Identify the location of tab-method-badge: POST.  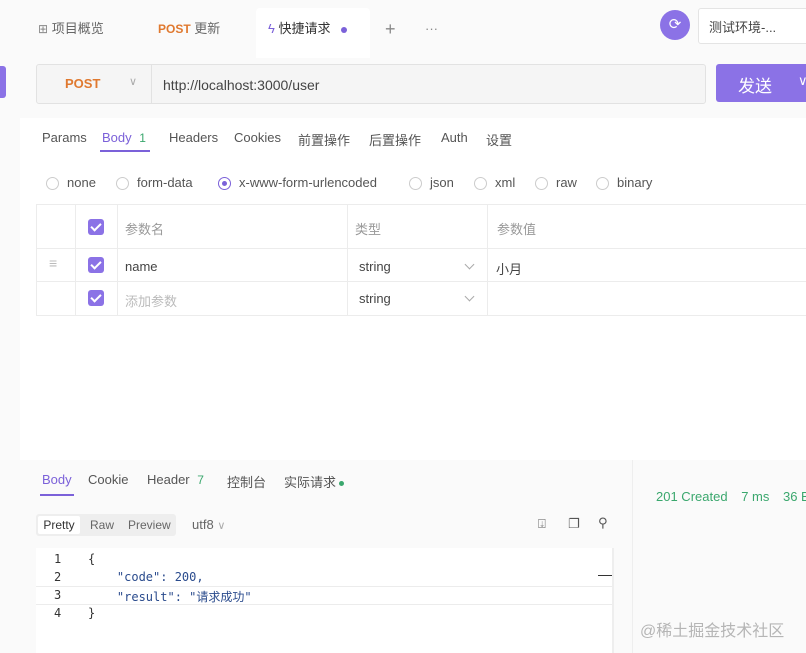
(174, 29).